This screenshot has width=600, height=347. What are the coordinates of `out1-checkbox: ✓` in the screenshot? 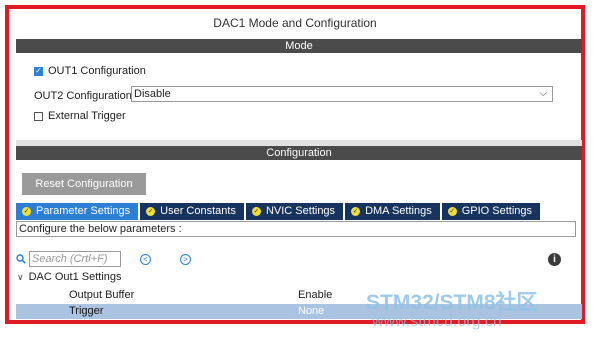 It's located at (38, 71).